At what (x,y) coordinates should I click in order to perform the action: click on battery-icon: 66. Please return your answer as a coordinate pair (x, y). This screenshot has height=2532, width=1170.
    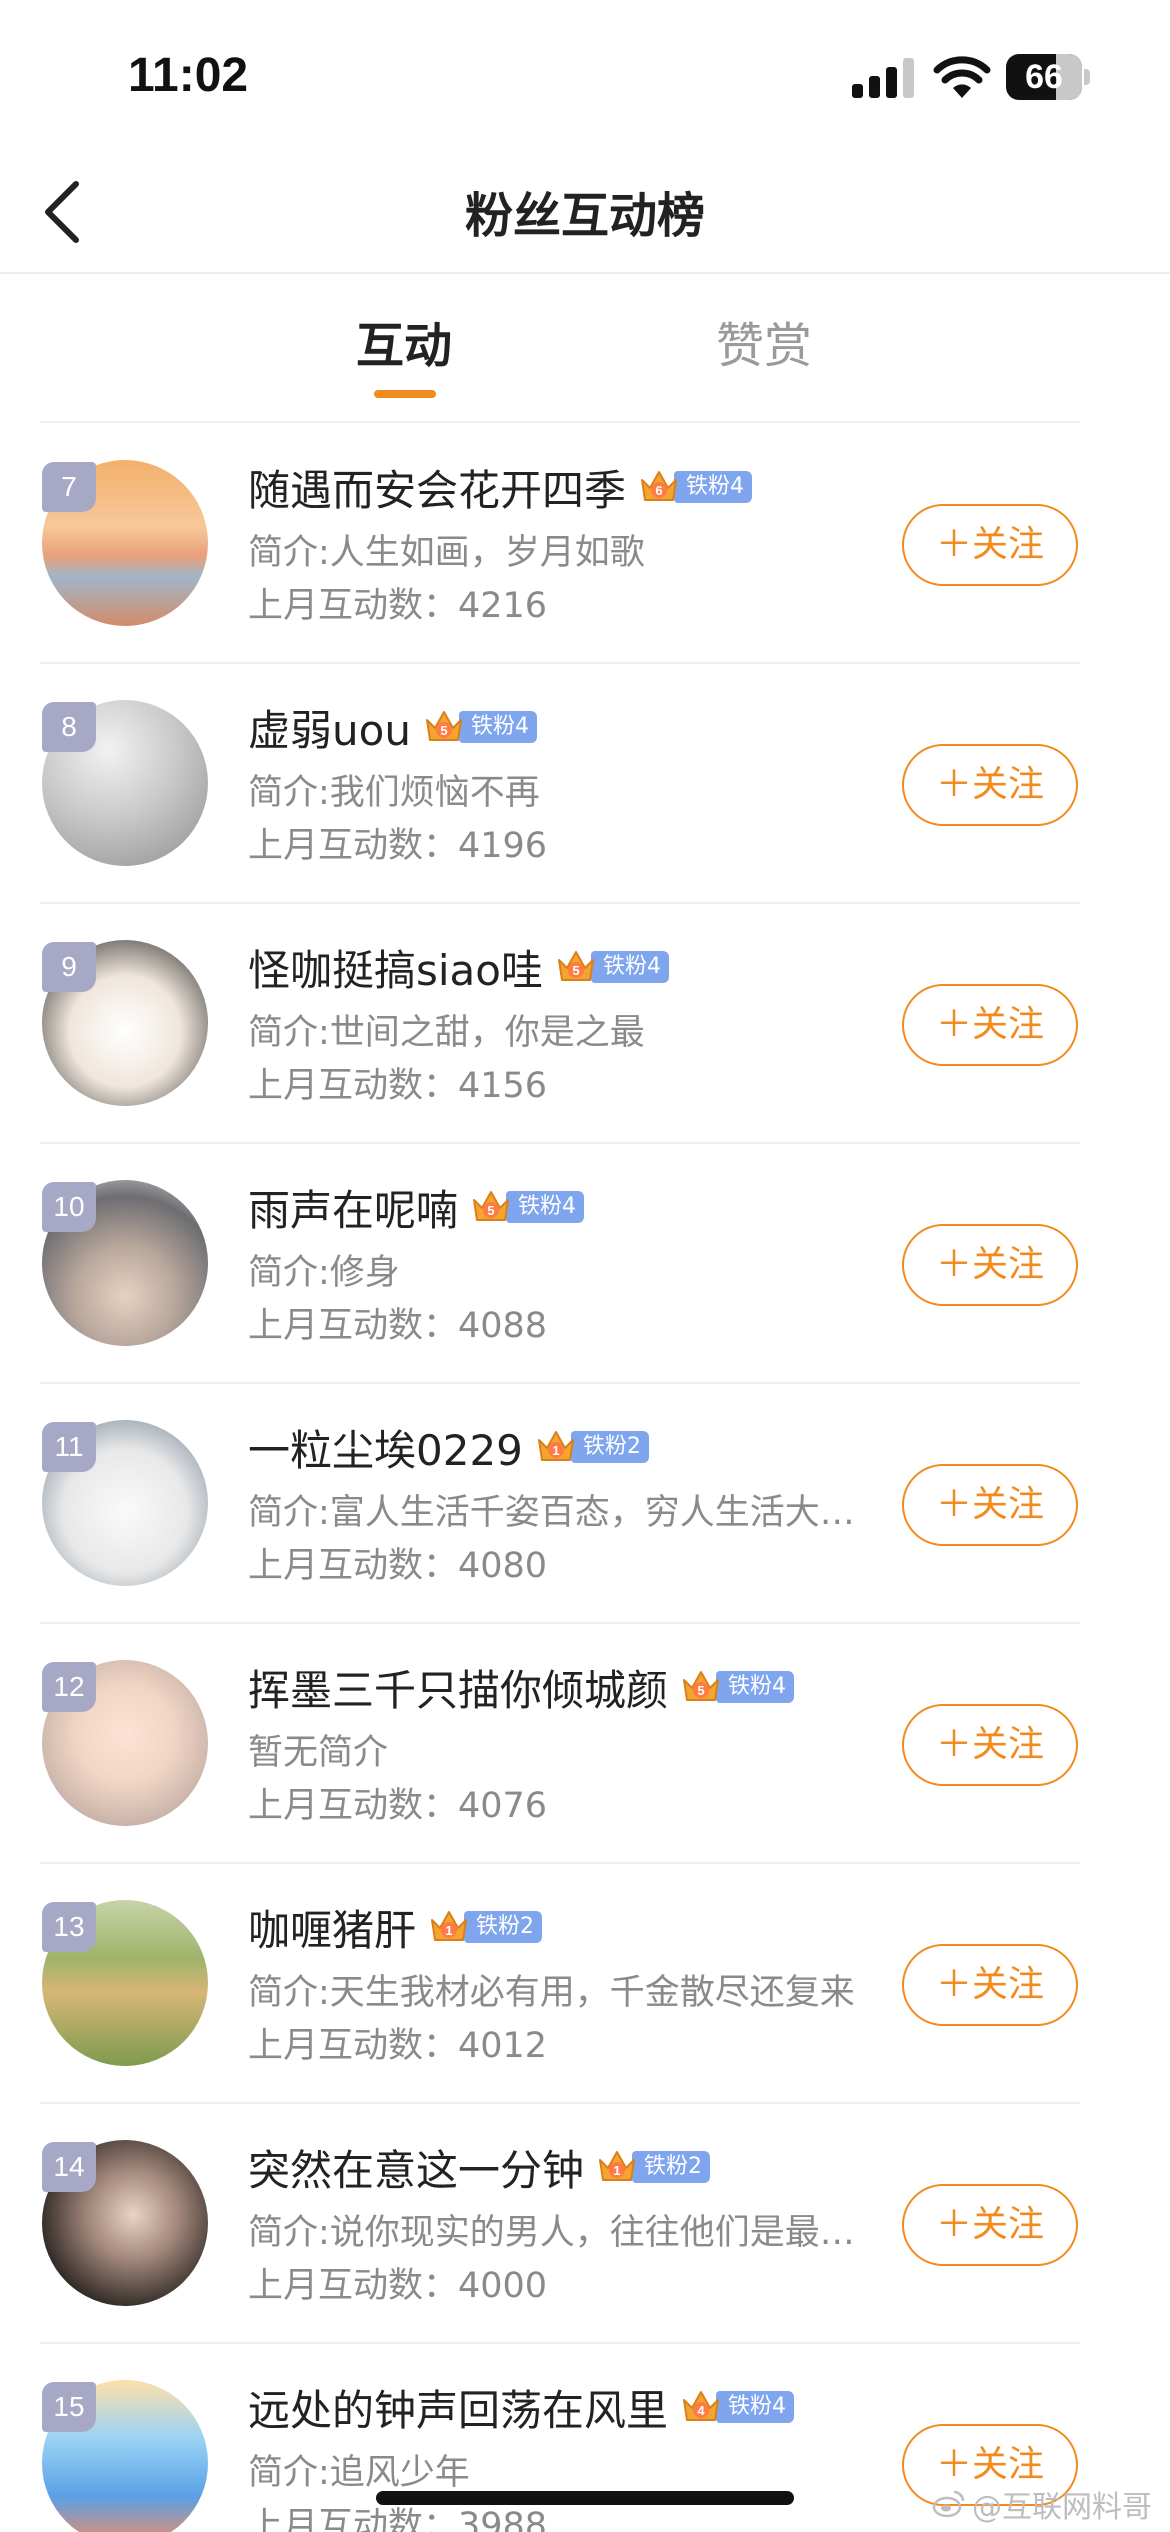
    Looking at the image, I should click on (1048, 77).